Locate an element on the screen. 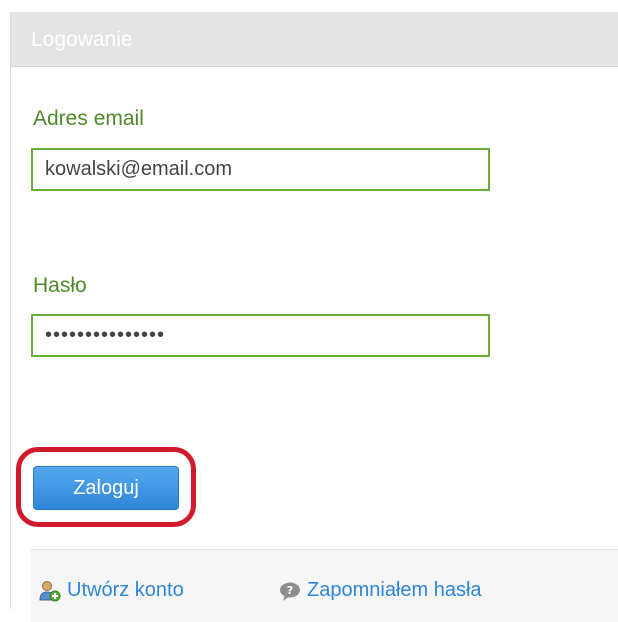 The width and height of the screenshot is (618, 622). email-field is located at coordinates (260, 169).